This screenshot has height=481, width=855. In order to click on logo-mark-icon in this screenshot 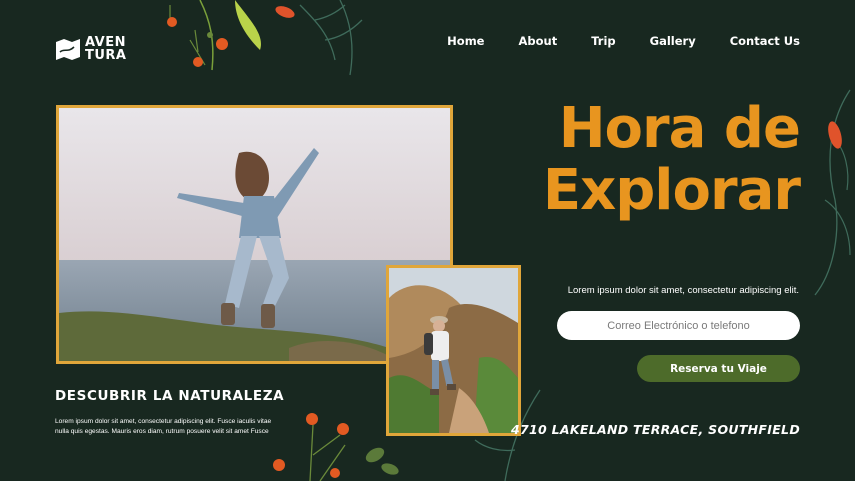, I will do `click(68, 49)`.